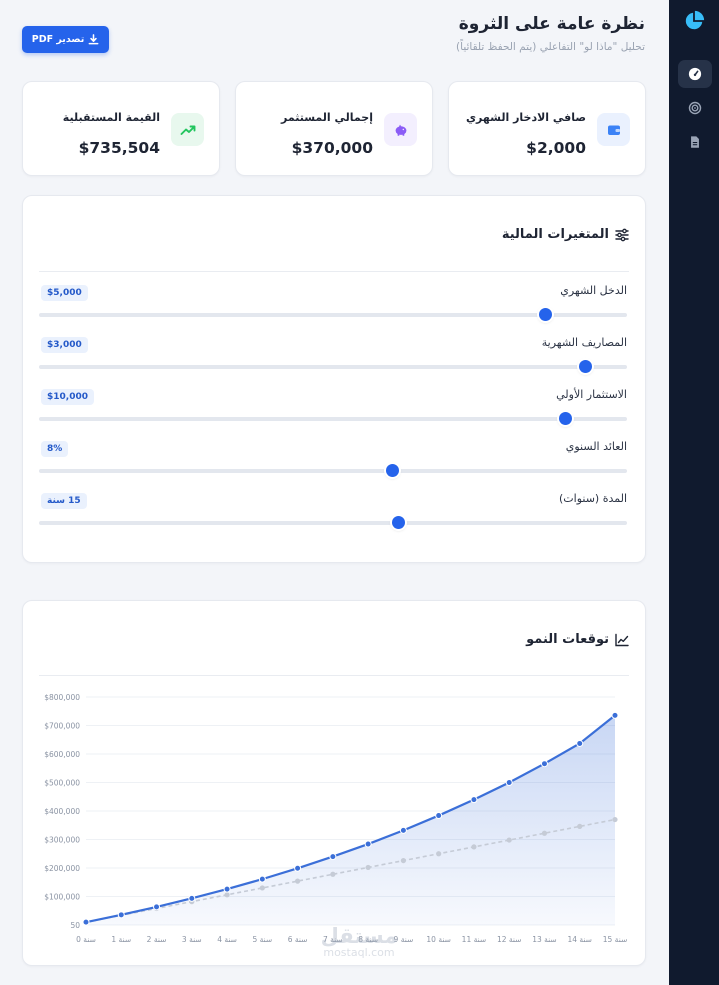 The image size is (719, 985). What do you see at coordinates (119, 148) in the screenshot?
I see `stat-value: $735,504` at bounding box center [119, 148].